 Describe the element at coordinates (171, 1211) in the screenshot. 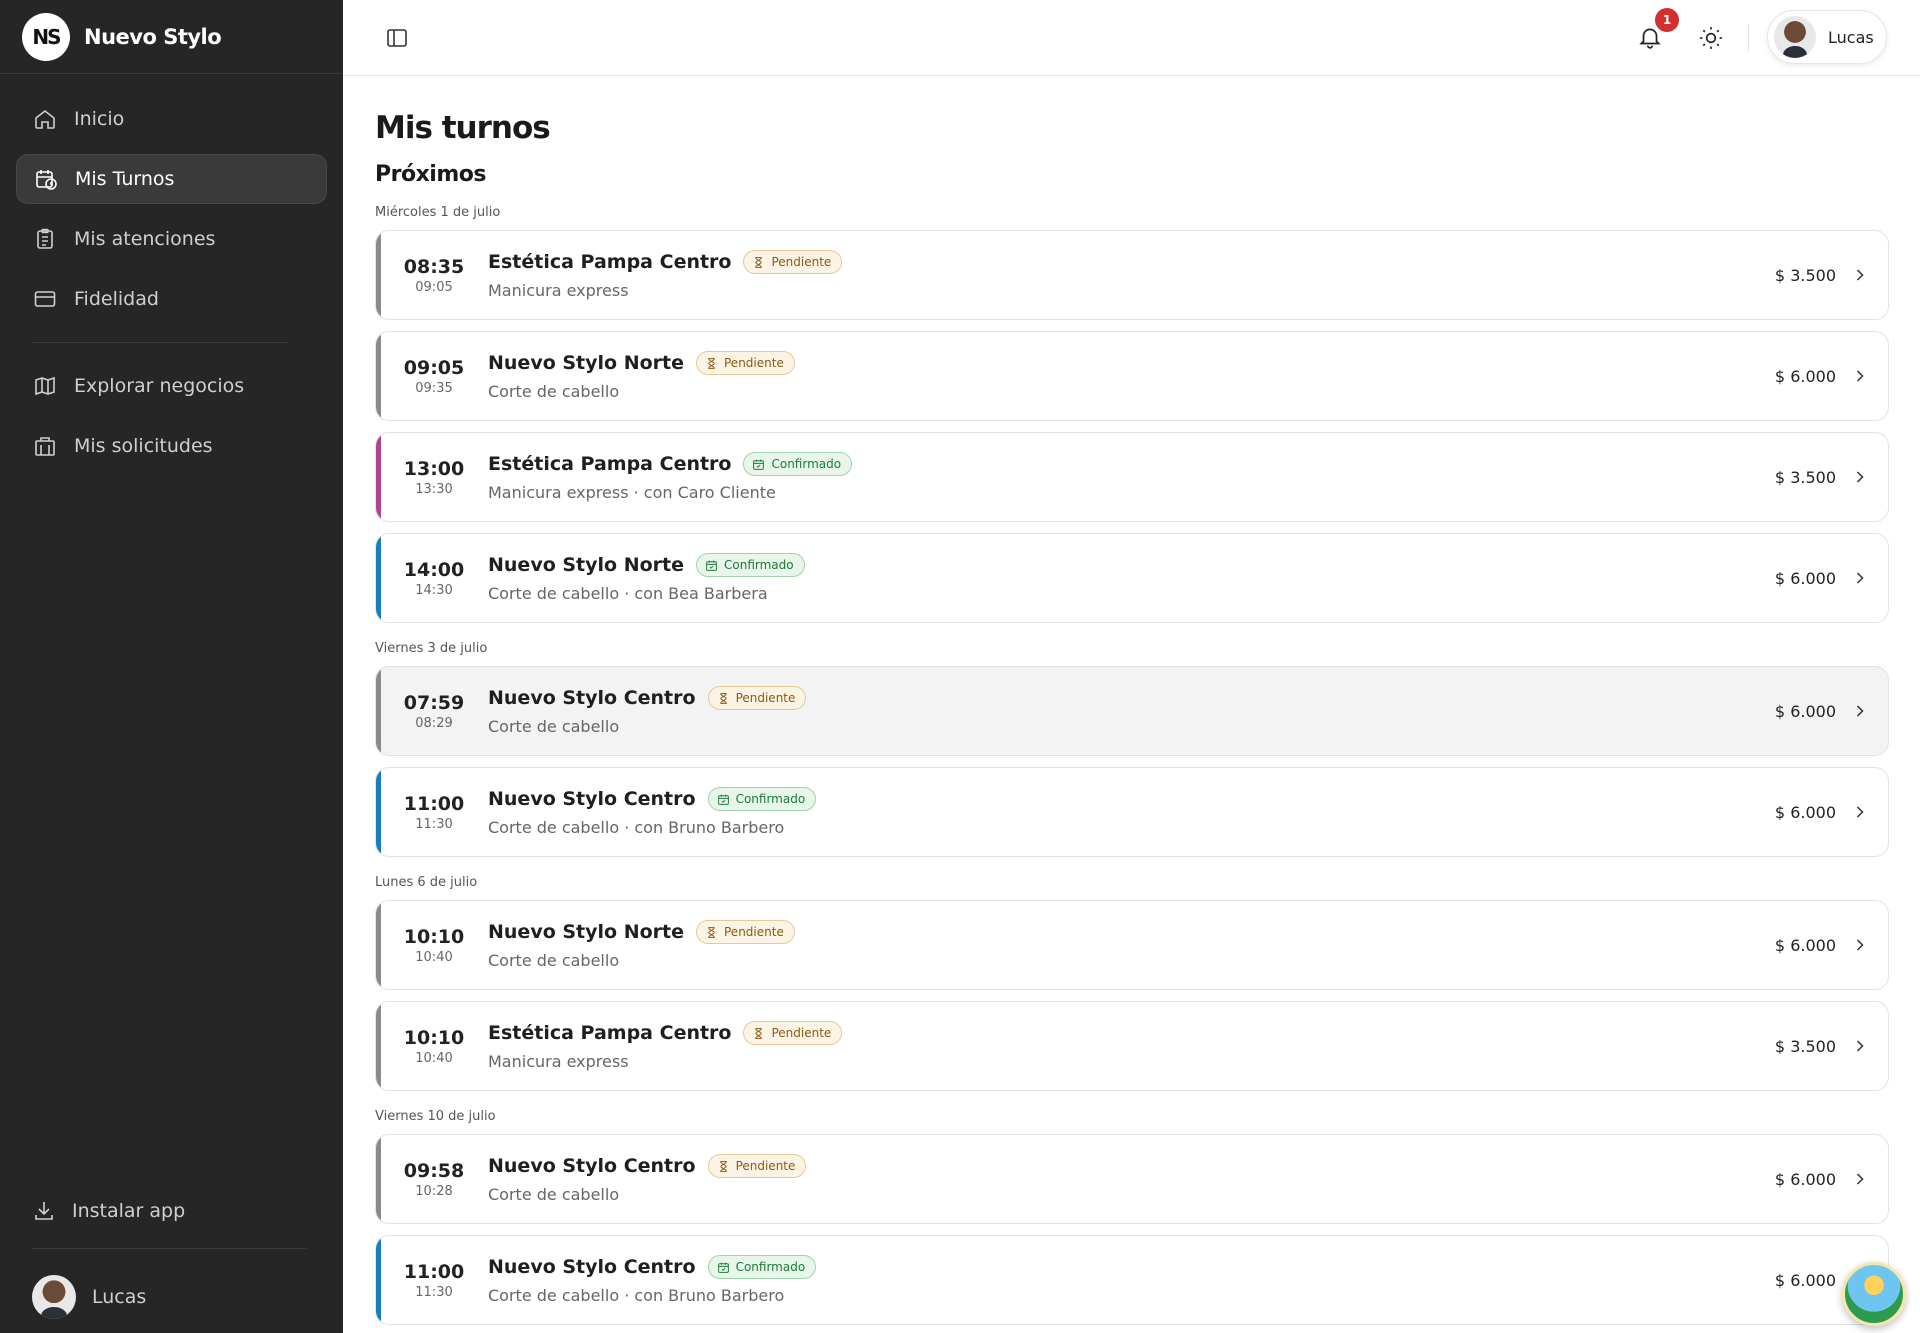

I see `install-app-button: Instalar app` at that location.